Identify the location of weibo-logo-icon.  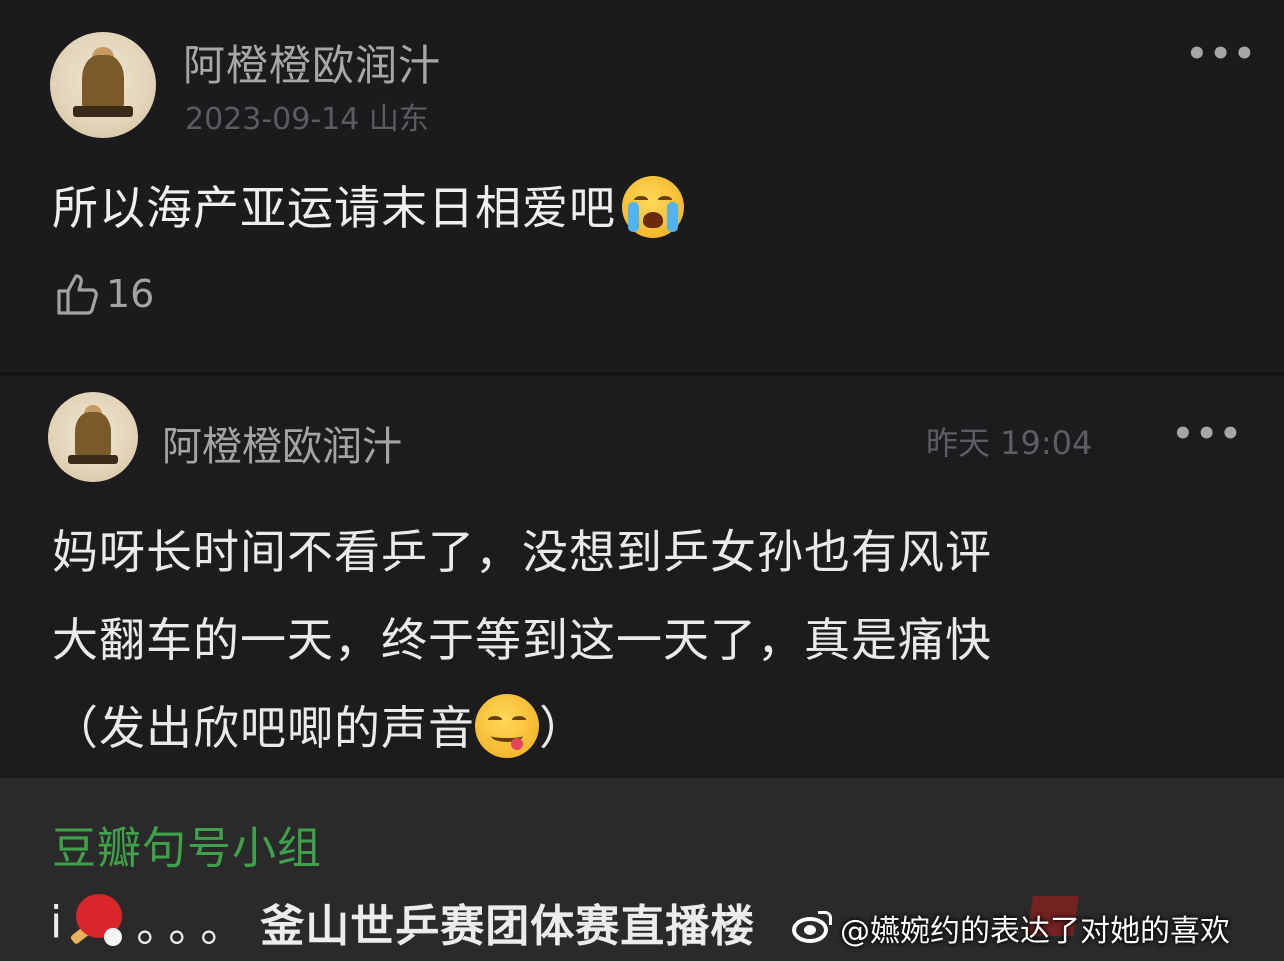
(812, 928).